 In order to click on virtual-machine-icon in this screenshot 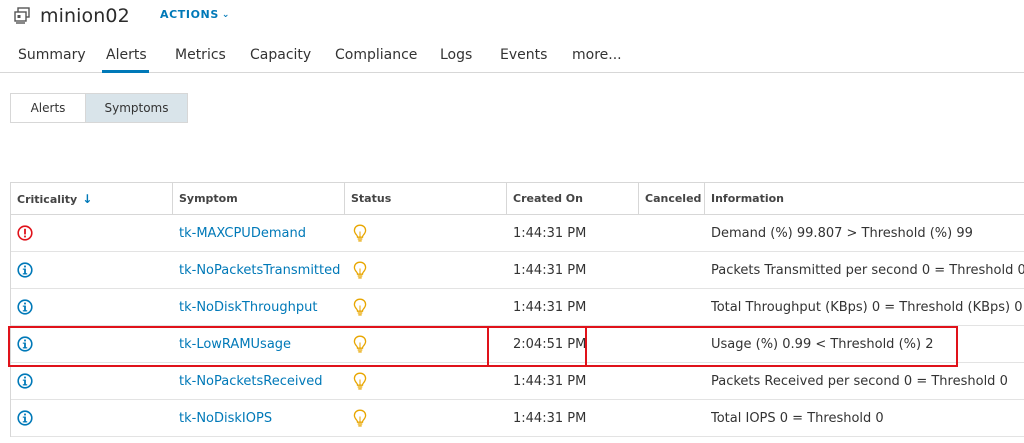, I will do `click(22, 15)`.